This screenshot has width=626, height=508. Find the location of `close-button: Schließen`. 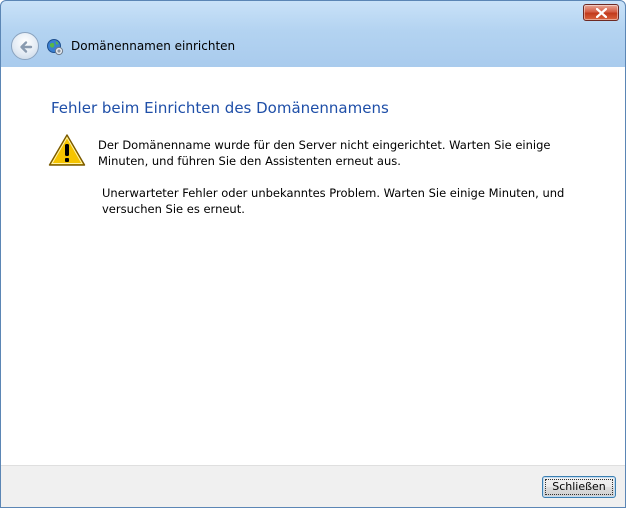

close-button: Schließen is located at coordinates (579, 487).